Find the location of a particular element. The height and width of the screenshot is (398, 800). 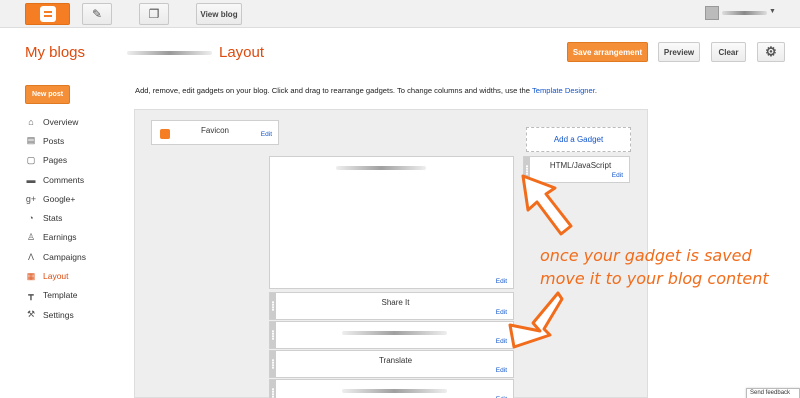

save-arrangement-button: Save arrangement is located at coordinates (607, 52).